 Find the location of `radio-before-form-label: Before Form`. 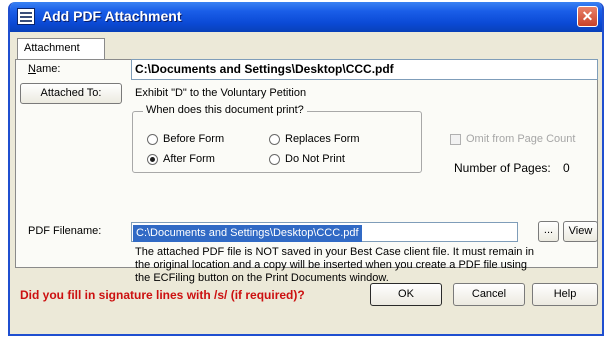

radio-before-form-label: Before Form is located at coordinates (193, 139).